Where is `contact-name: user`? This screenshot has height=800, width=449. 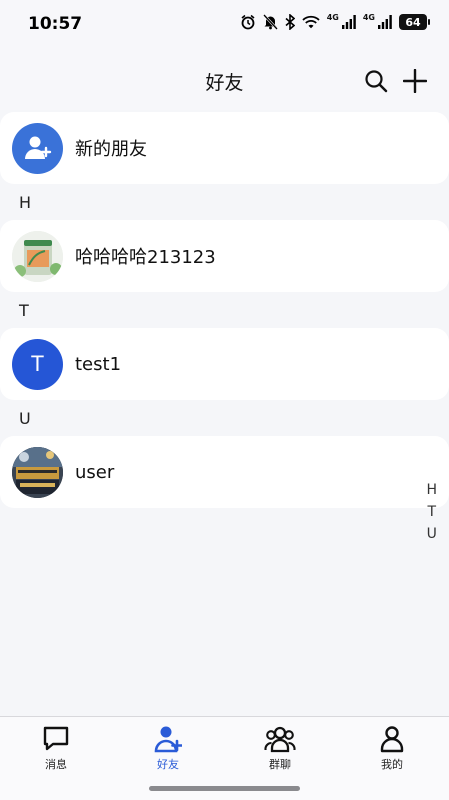 contact-name: user is located at coordinates (95, 472).